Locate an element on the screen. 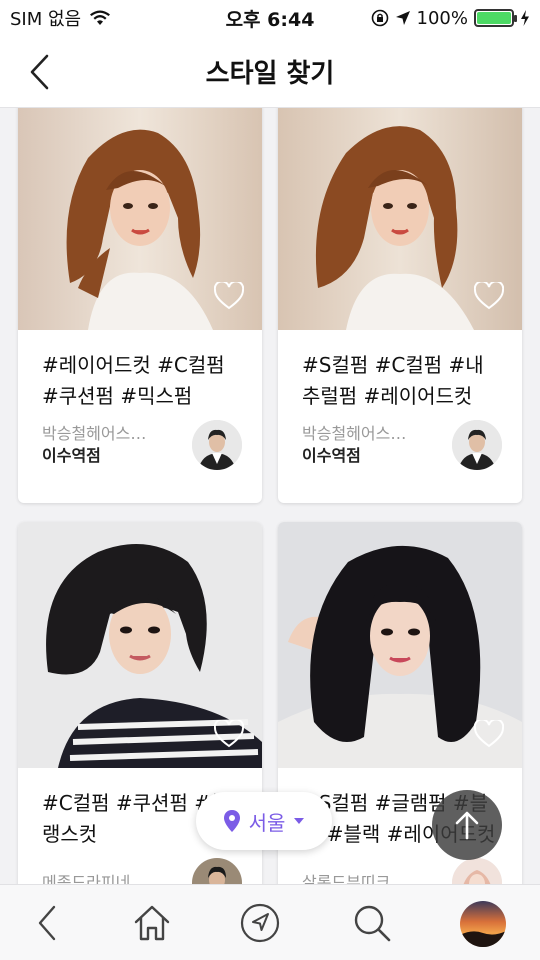  chevron-left-icon is located at coordinates (42, 72).